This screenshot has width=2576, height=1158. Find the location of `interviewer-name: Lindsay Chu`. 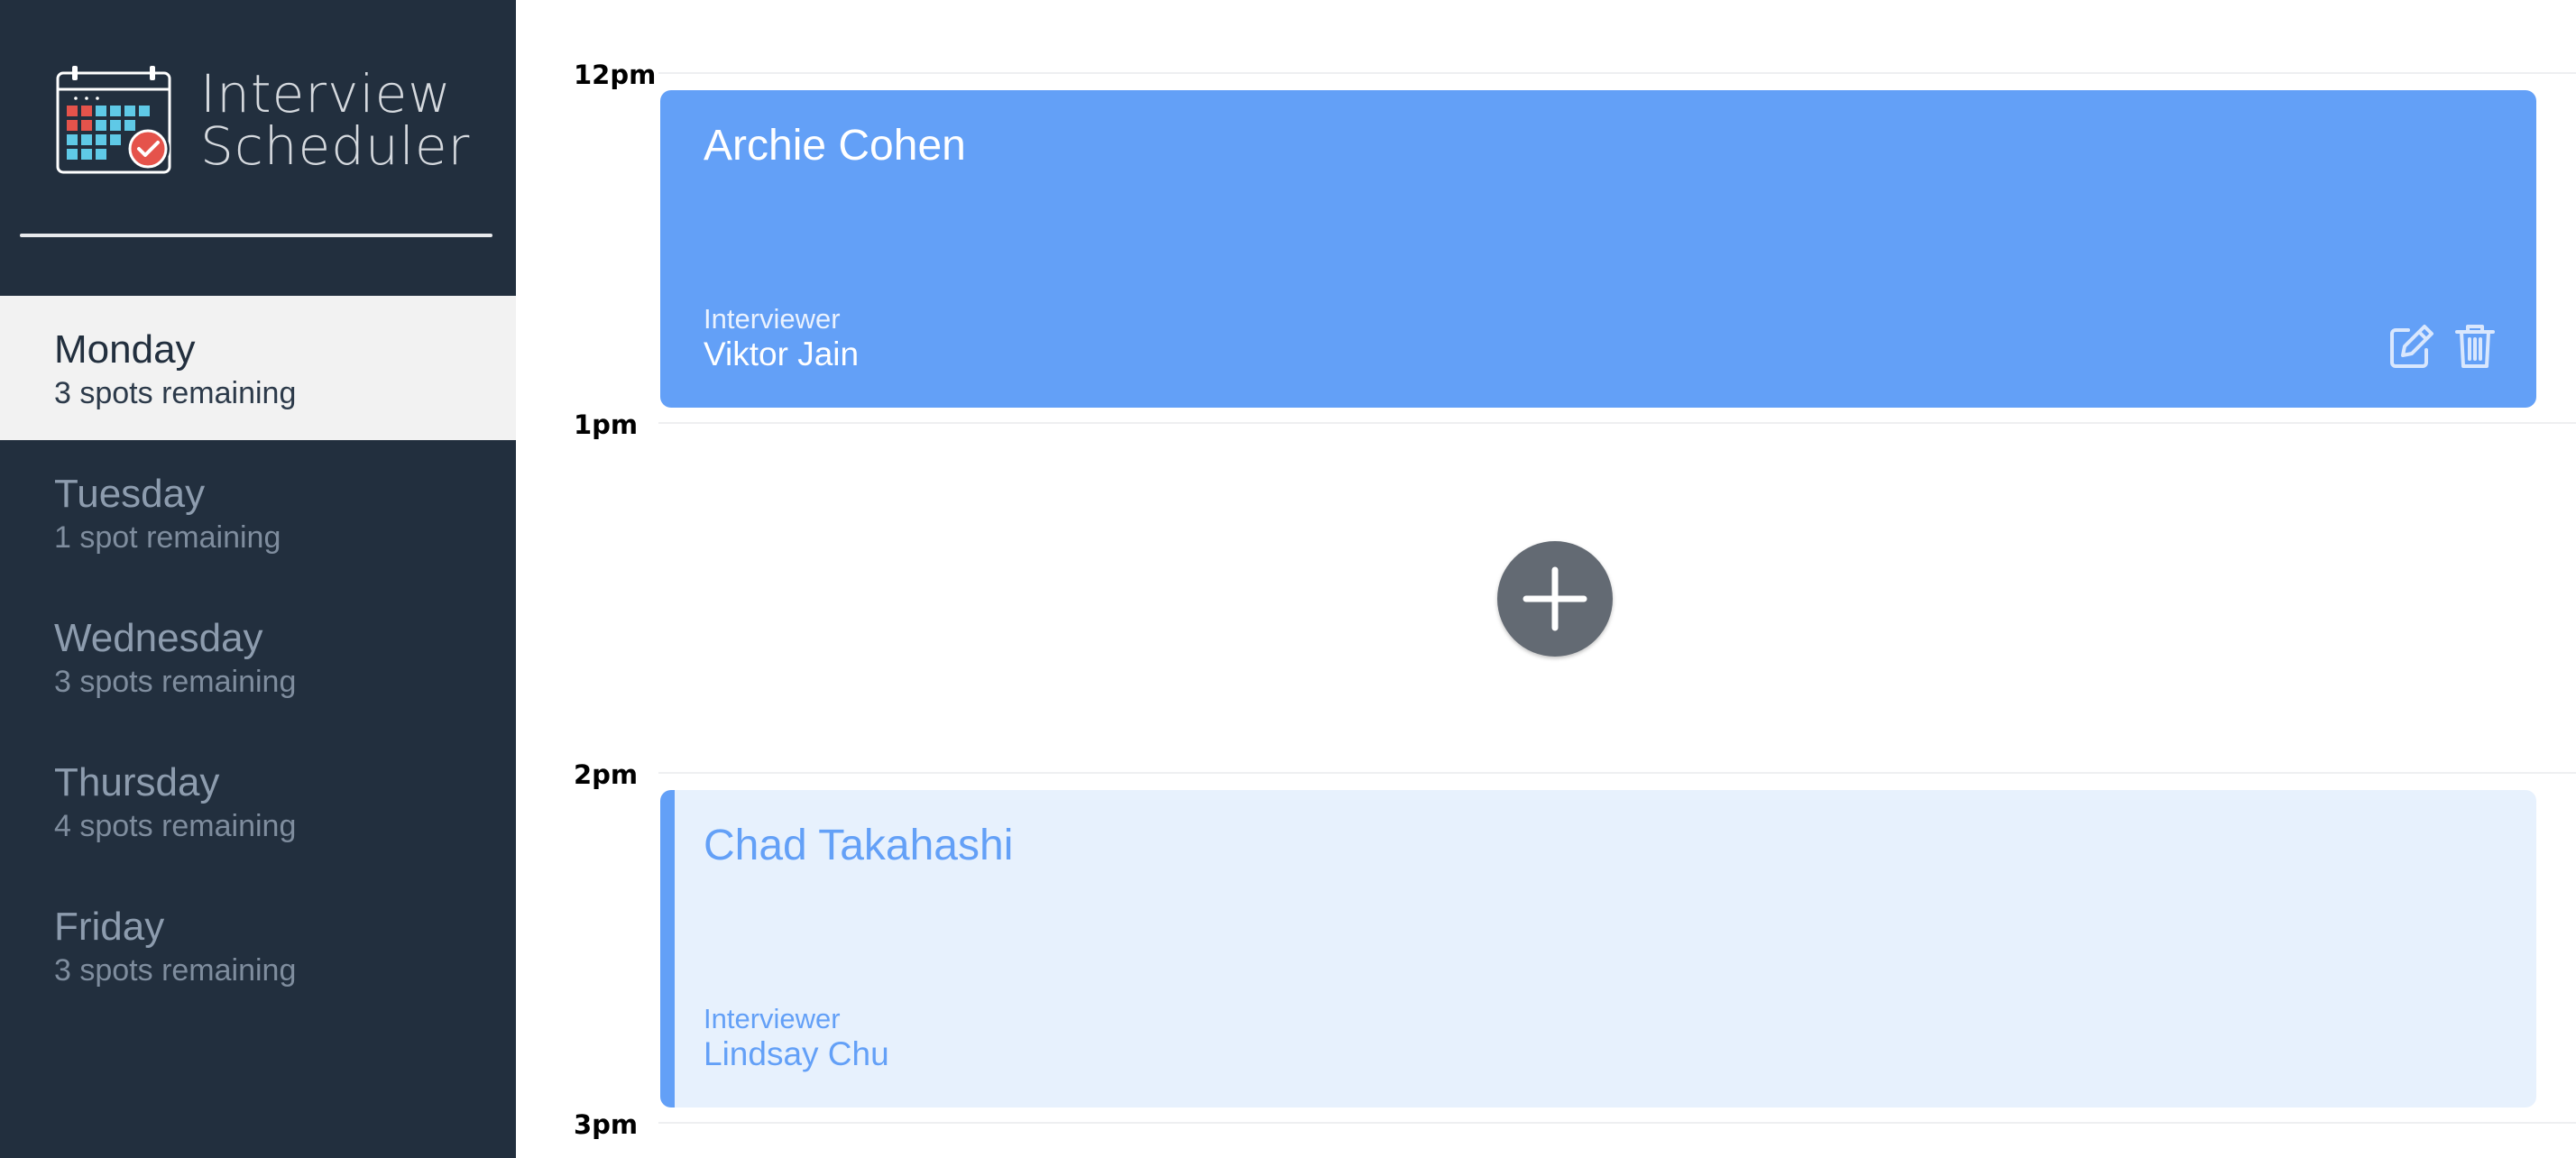

interviewer-name: Lindsay Chu is located at coordinates (796, 1053).